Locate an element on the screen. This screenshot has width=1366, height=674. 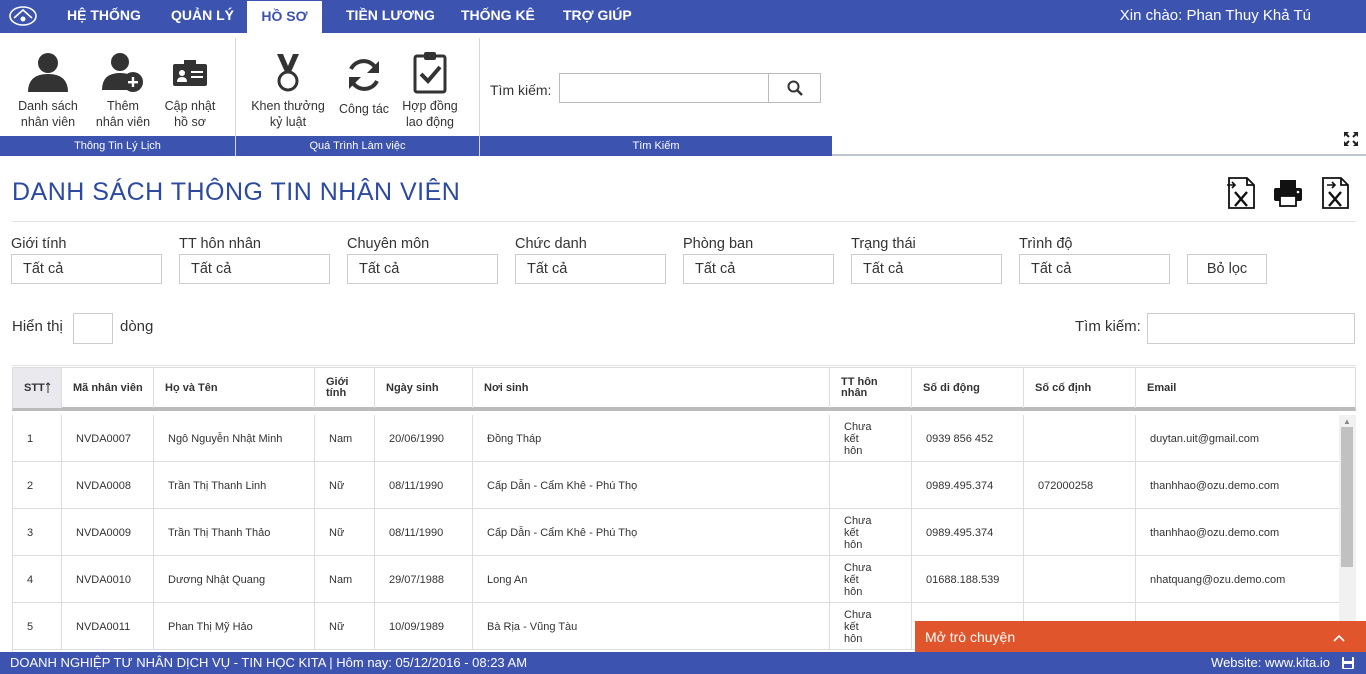
labor-contract-button: Hợp đồng lao động is located at coordinates (430, 90).